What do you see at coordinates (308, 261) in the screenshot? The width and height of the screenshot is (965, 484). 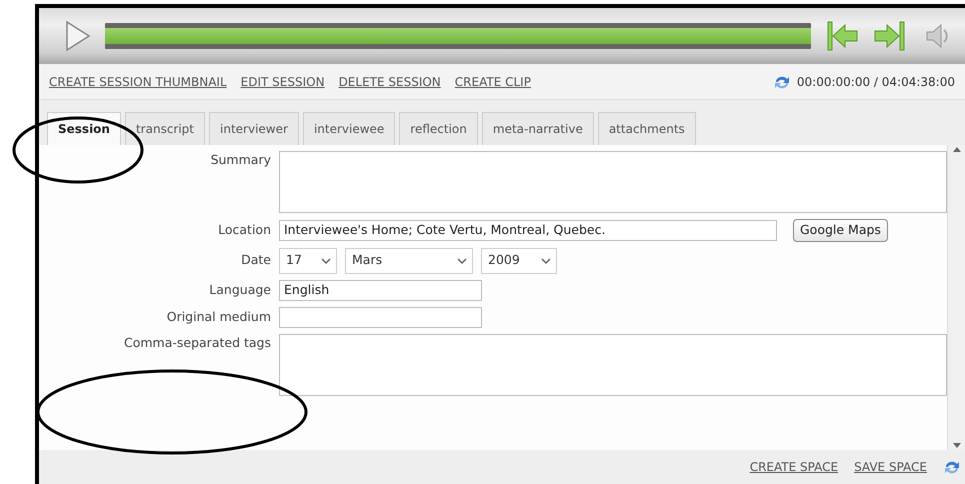 I see `dropdown: 17` at bounding box center [308, 261].